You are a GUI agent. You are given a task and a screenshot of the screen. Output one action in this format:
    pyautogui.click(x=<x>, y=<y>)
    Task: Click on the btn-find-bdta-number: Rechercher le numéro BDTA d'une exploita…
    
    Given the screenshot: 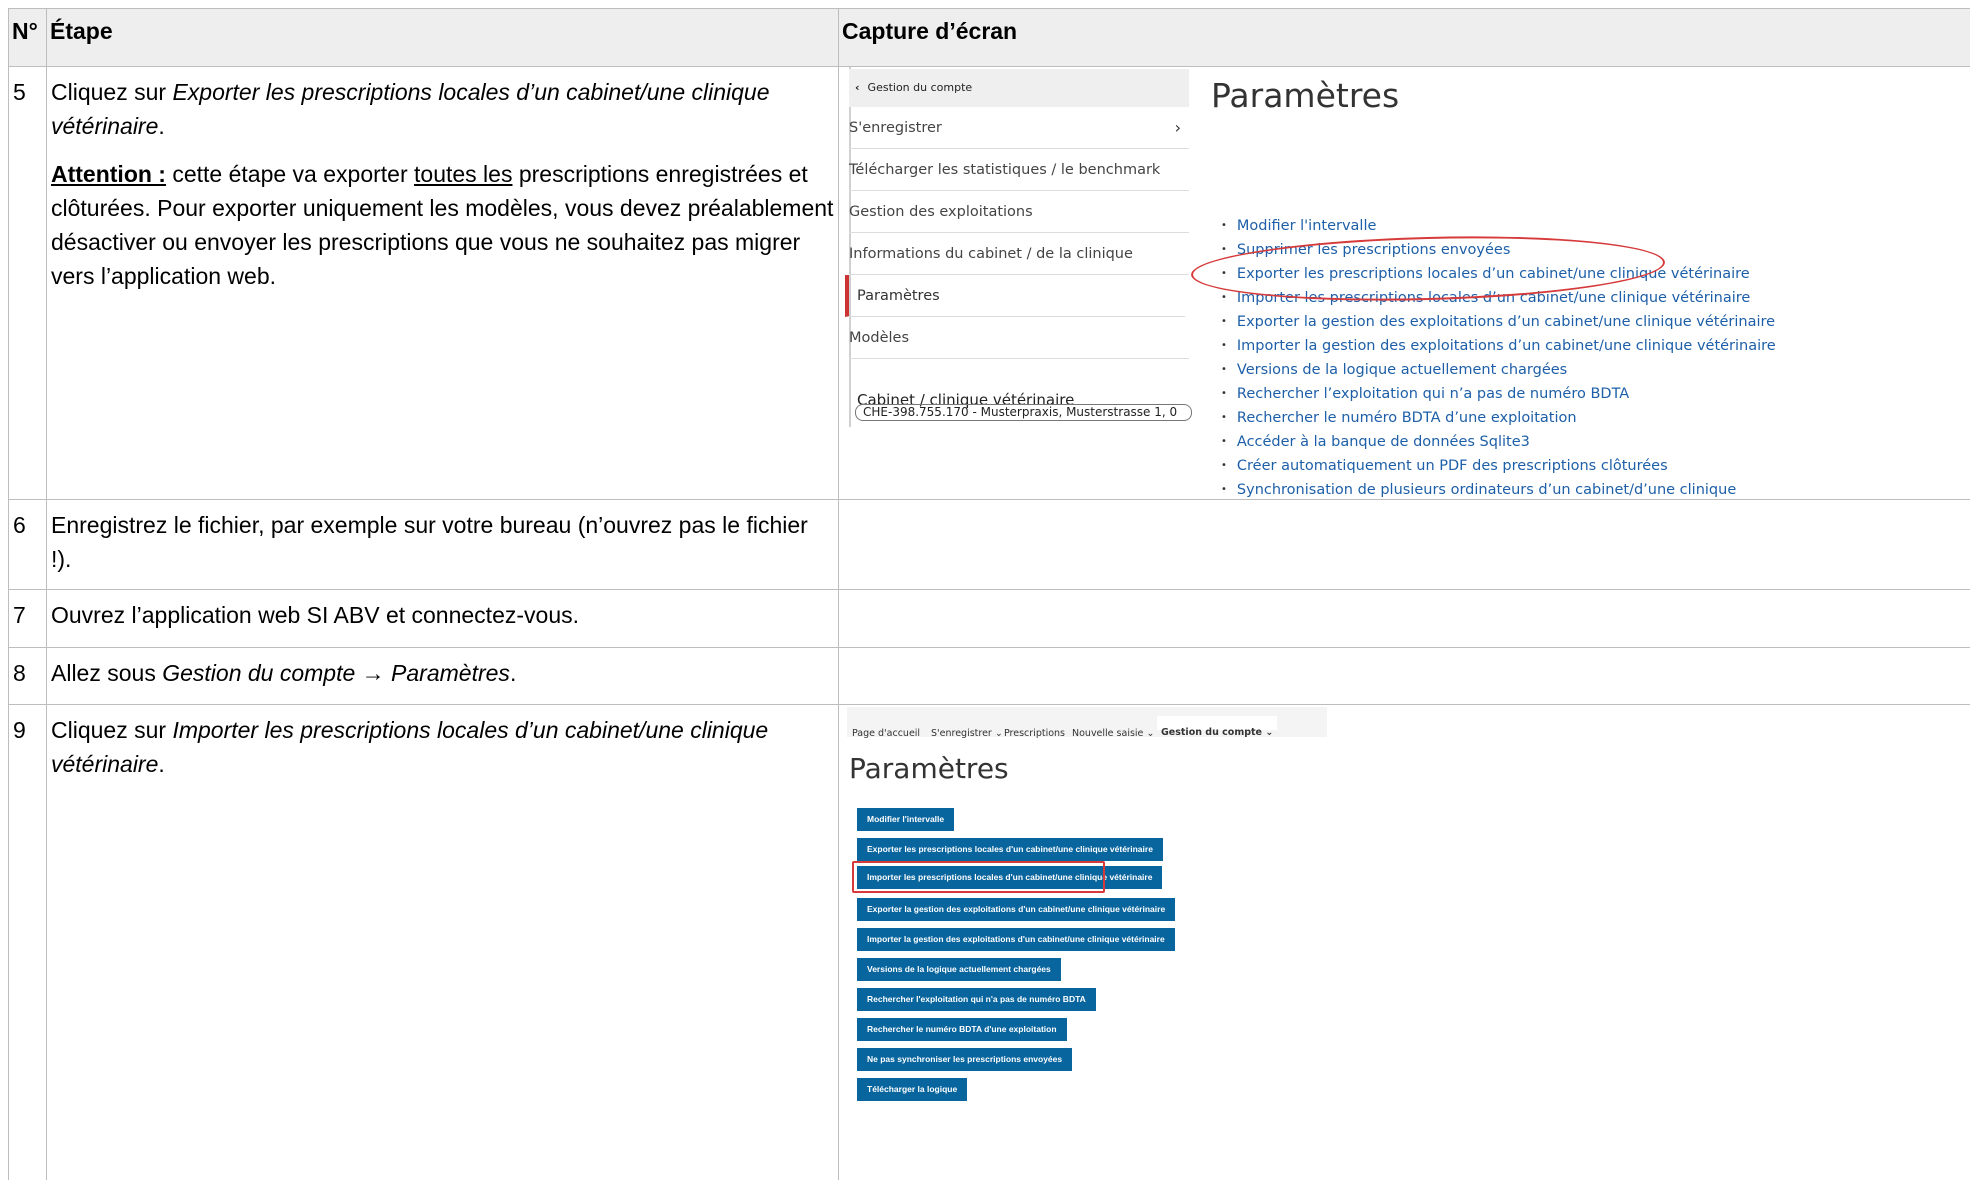 What is the action you would take?
    pyautogui.click(x=962, y=1029)
    